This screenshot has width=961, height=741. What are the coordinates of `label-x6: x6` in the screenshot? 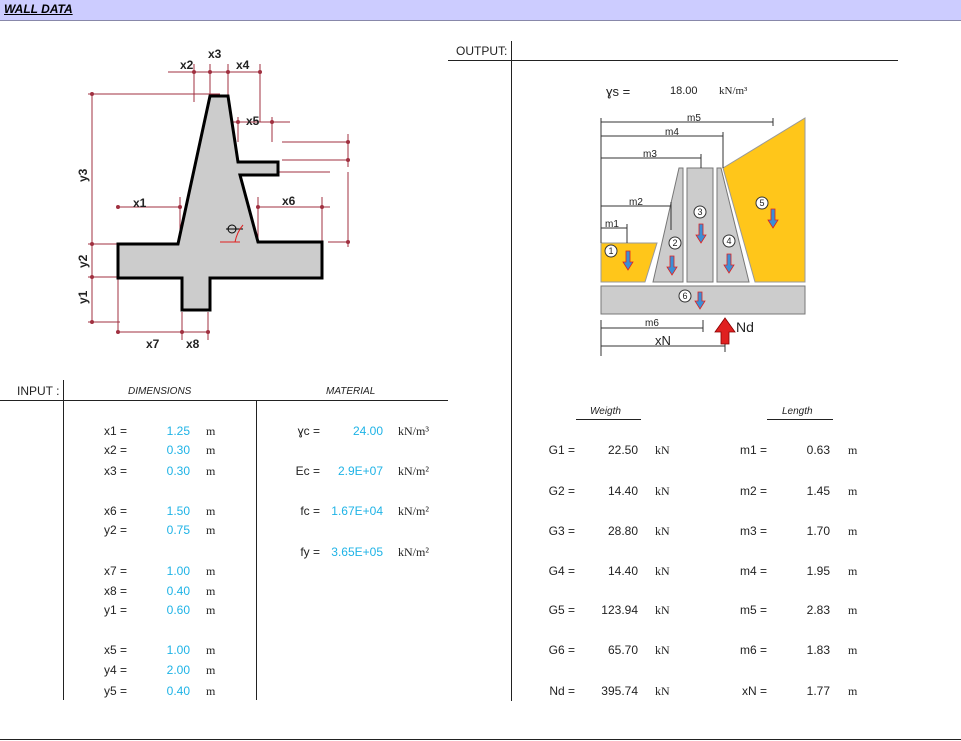 It's located at (289, 201).